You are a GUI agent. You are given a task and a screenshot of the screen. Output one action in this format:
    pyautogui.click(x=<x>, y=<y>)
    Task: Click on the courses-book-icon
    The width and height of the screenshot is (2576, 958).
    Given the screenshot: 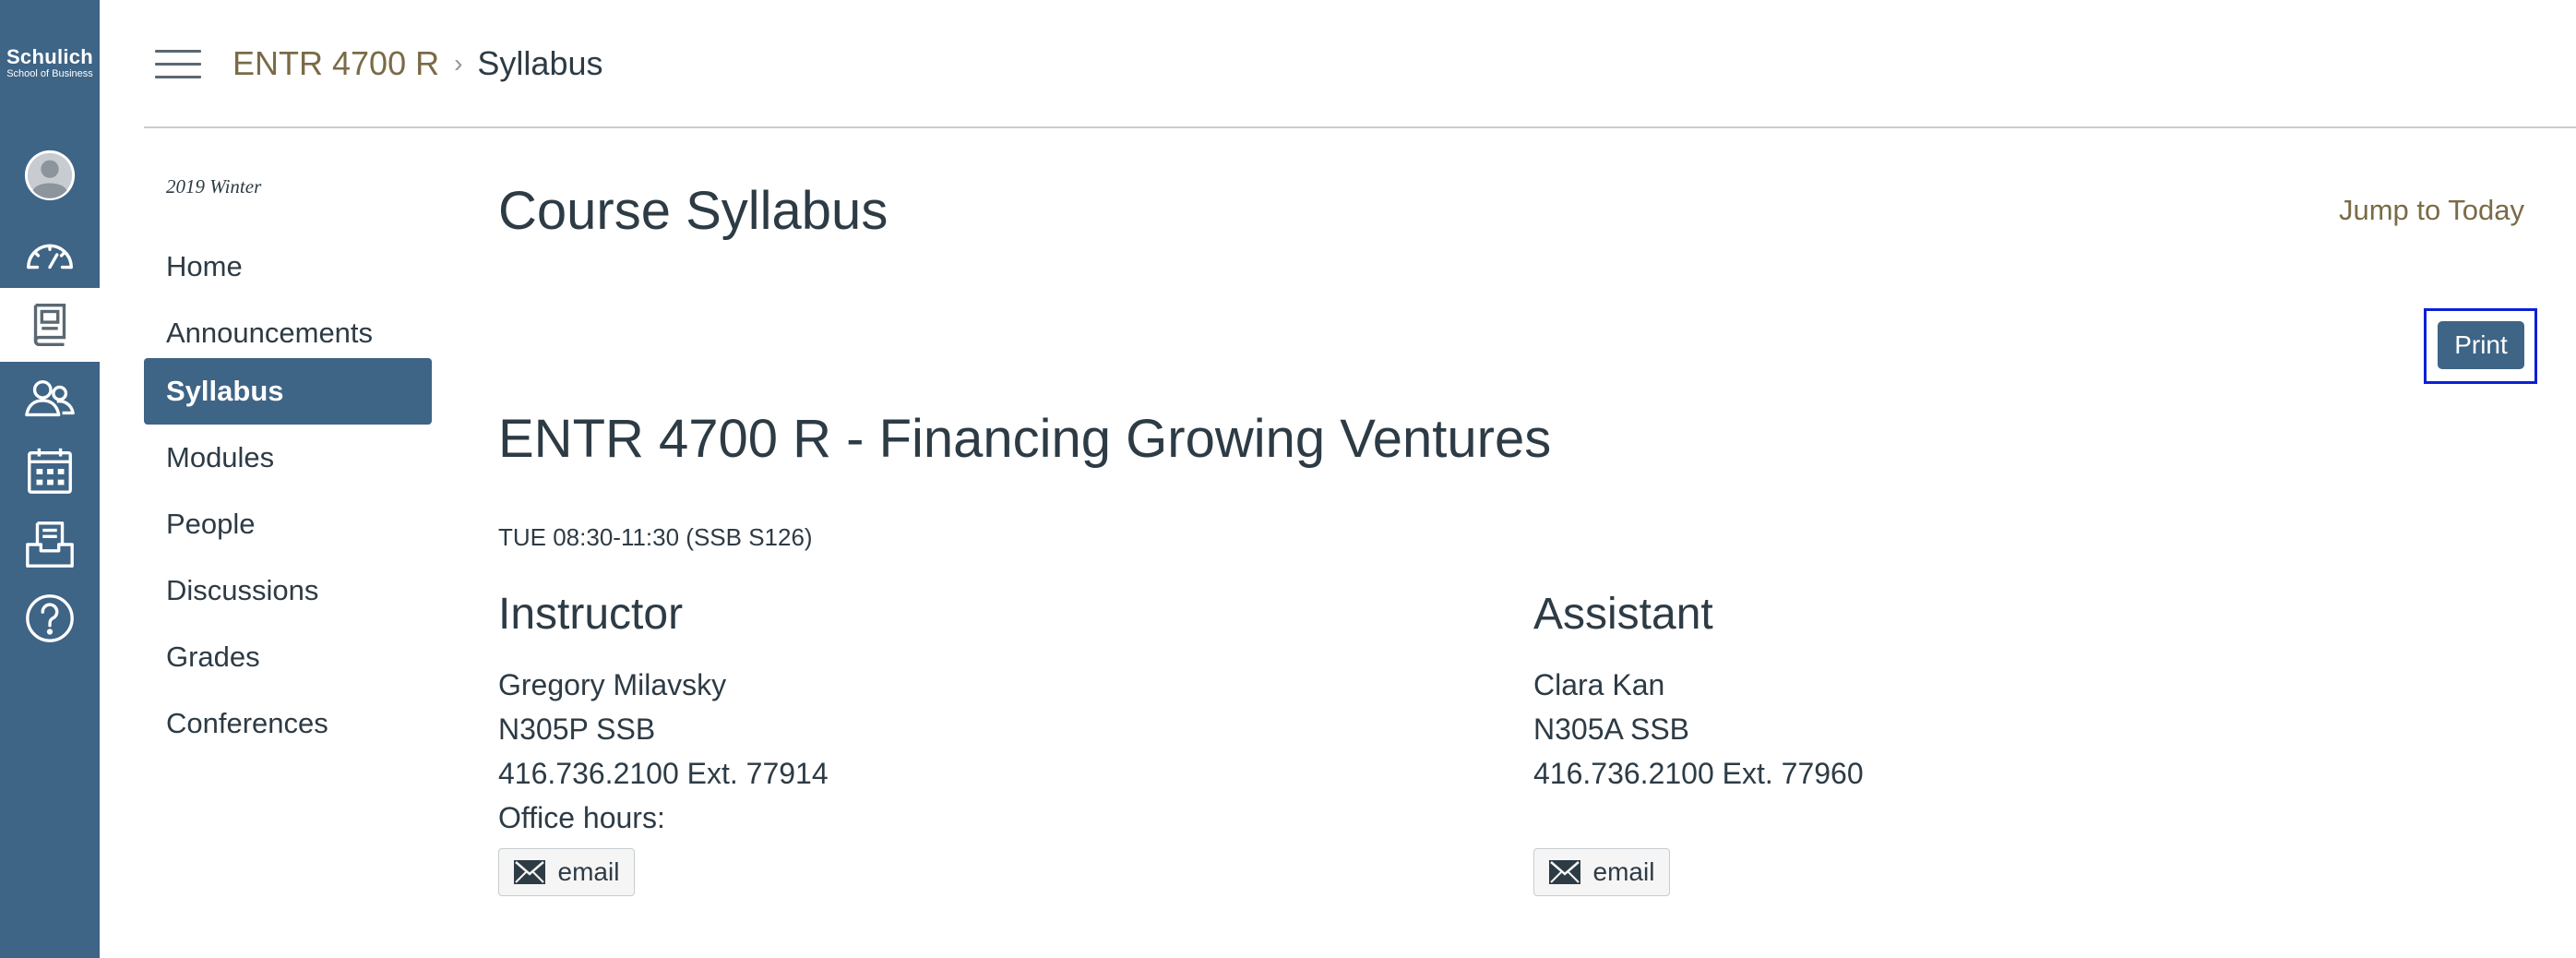 What is the action you would take?
    pyautogui.click(x=50, y=325)
    